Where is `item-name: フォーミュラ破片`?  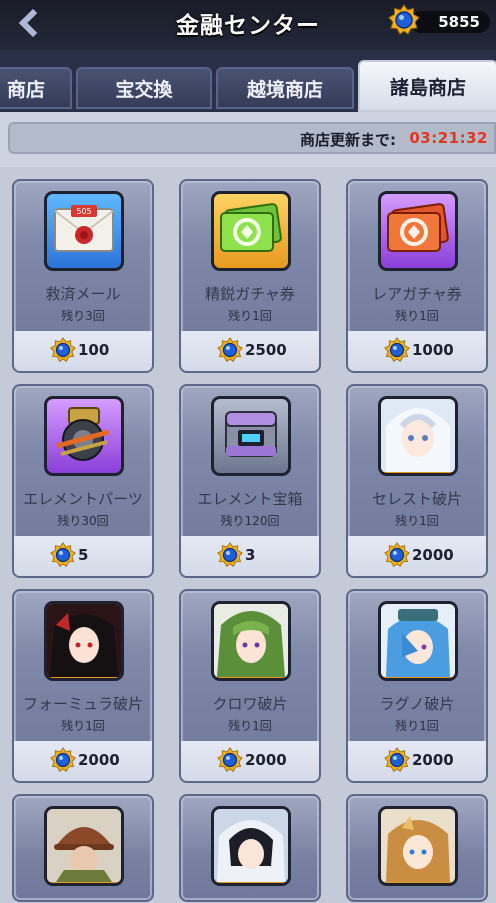
item-name: フォーミュラ破片 is located at coordinates (82, 704).